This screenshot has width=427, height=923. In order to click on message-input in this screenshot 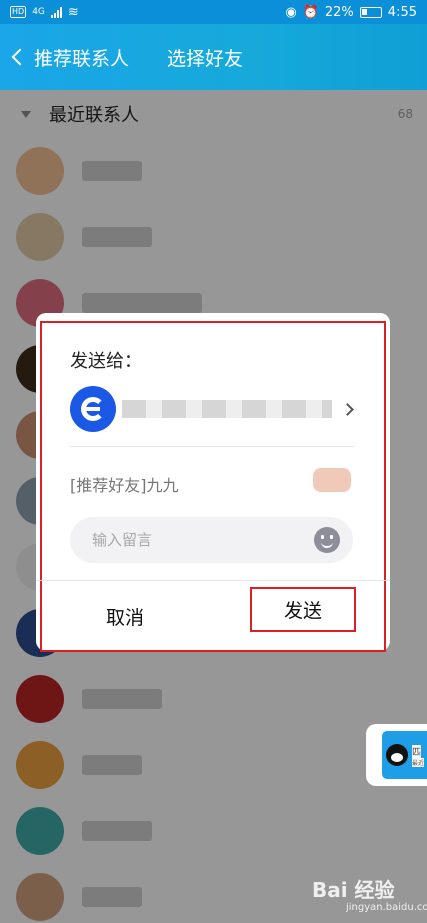, I will do `click(211, 540)`.